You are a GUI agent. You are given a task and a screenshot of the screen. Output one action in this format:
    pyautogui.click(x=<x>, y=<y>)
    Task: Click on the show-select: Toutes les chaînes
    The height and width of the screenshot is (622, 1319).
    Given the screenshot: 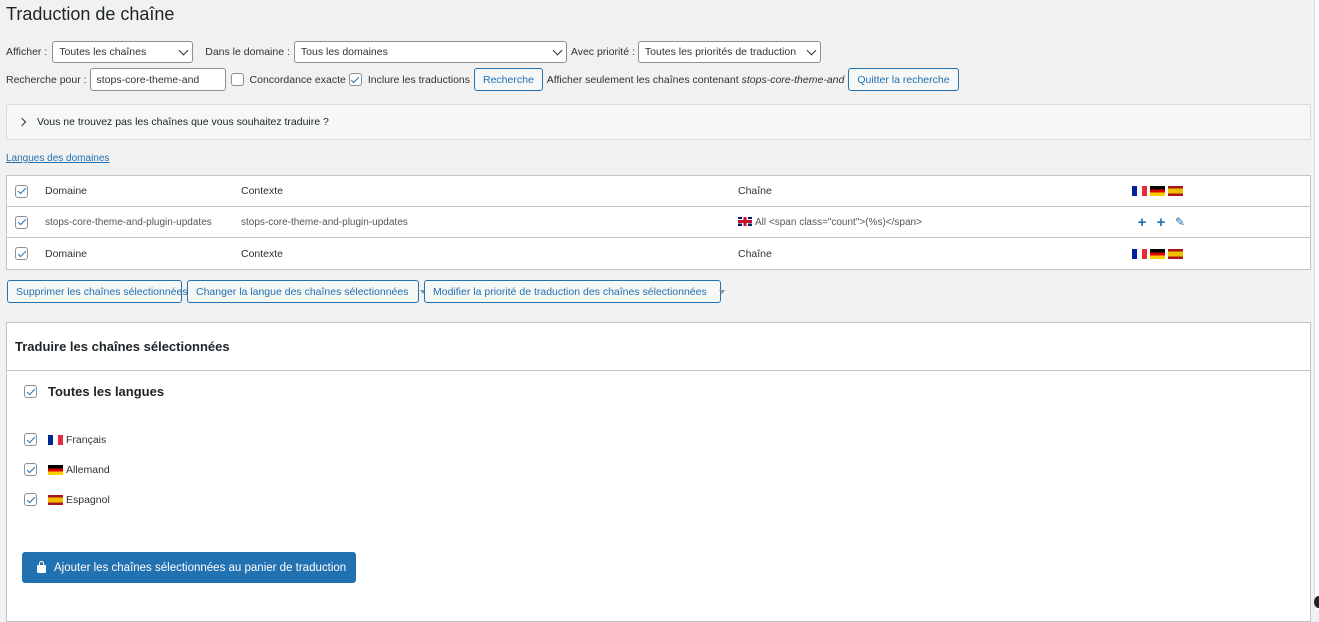 What is the action you would take?
    pyautogui.click(x=123, y=52)
    